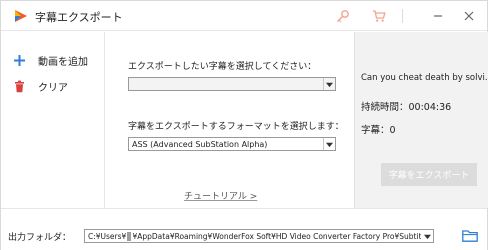  I want to click on tutorial-link: チュートリアル >, so click(220, 195).